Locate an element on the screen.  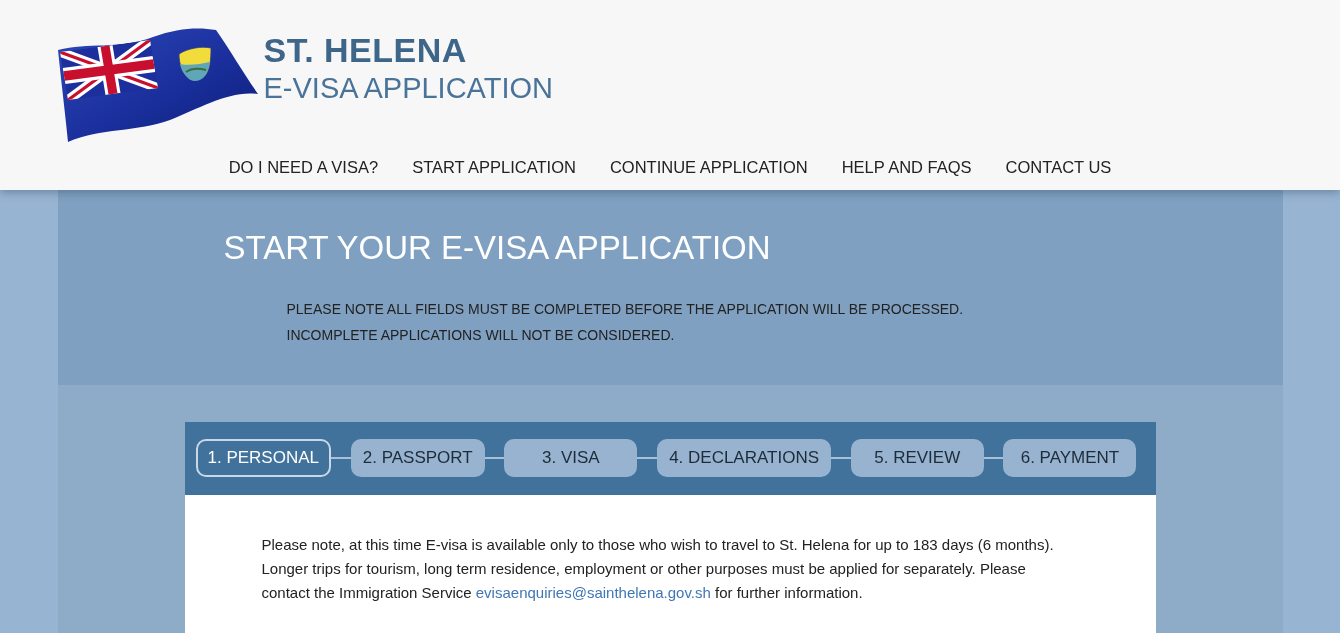
nav-link: DO I NEED A VISA? is located at coordinates (303, 167).